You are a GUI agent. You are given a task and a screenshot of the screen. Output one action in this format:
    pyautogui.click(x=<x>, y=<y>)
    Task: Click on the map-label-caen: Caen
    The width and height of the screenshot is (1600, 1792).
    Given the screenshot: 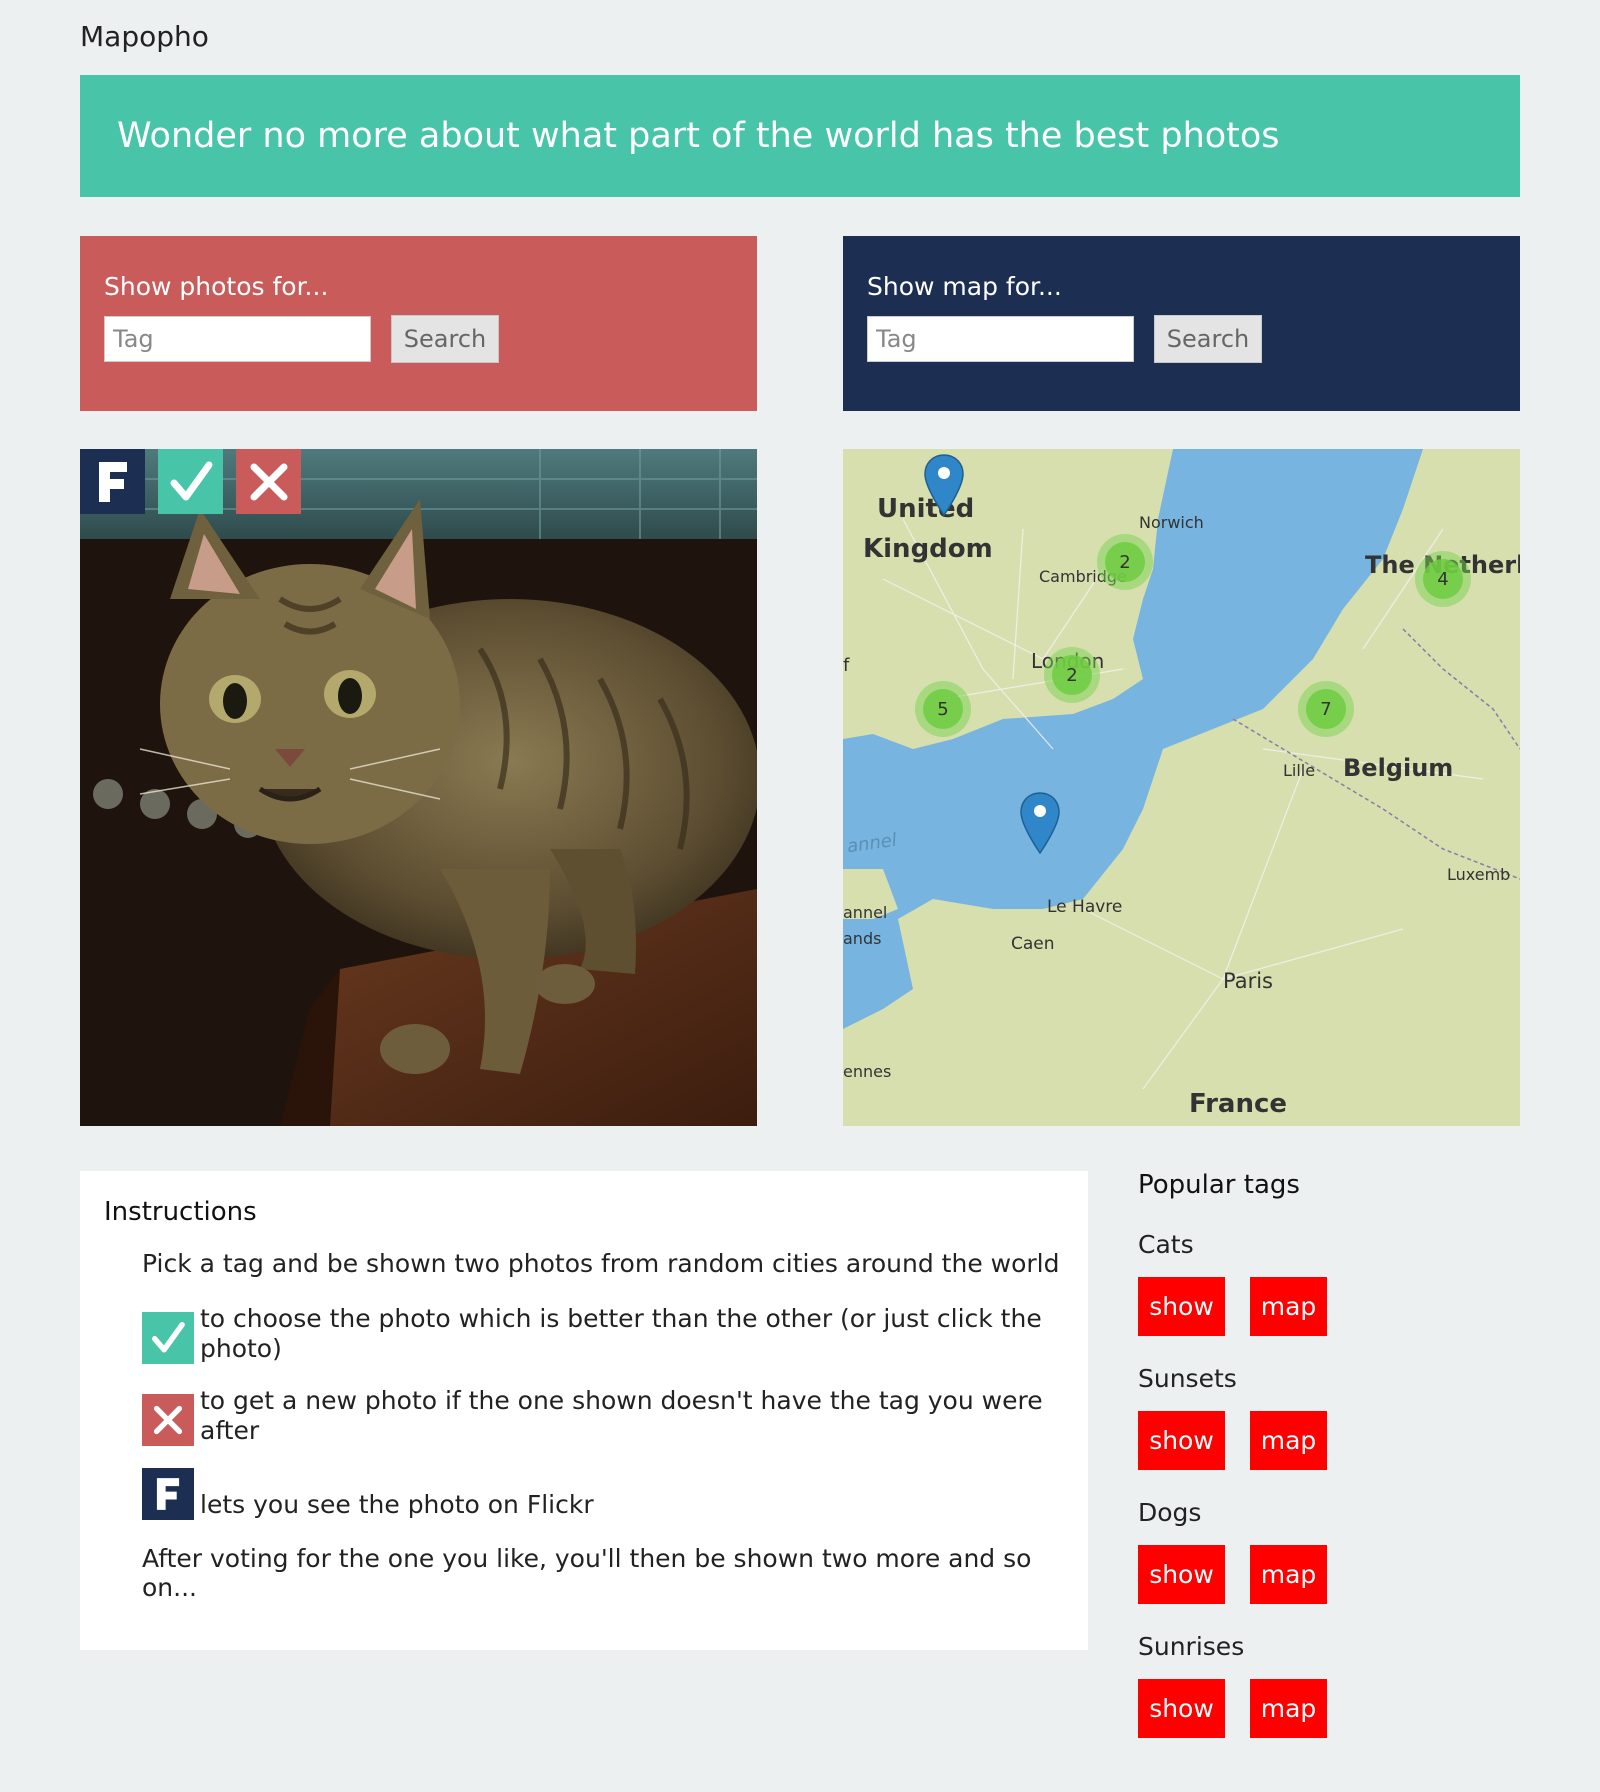 What is the action you would take?
    pyautogui.click(x=1033, y=944)
    